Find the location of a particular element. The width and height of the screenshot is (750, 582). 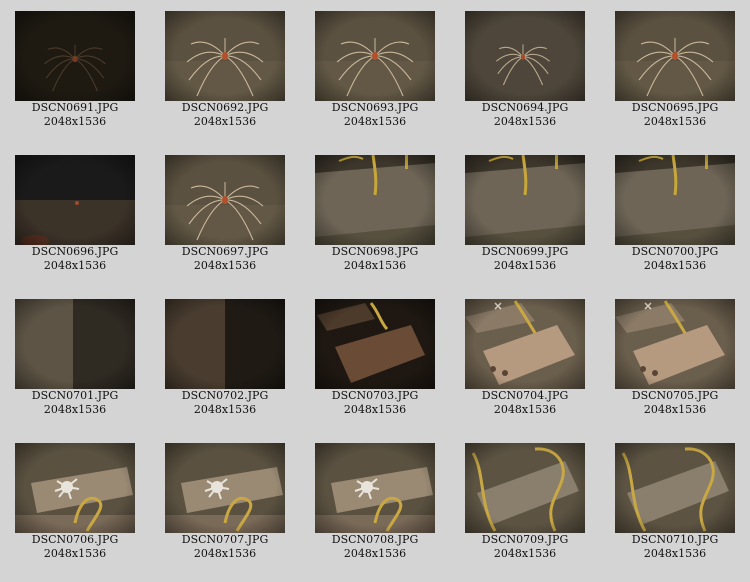

thumbnail-item: DSCN0707.JPG 2048x1536 is located at coordinates (225, 502).